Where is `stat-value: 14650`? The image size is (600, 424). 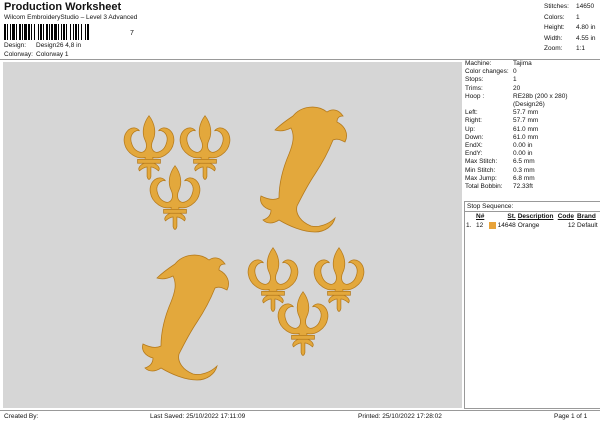
stat-value: 14650 is located at coordinates (585, 6).